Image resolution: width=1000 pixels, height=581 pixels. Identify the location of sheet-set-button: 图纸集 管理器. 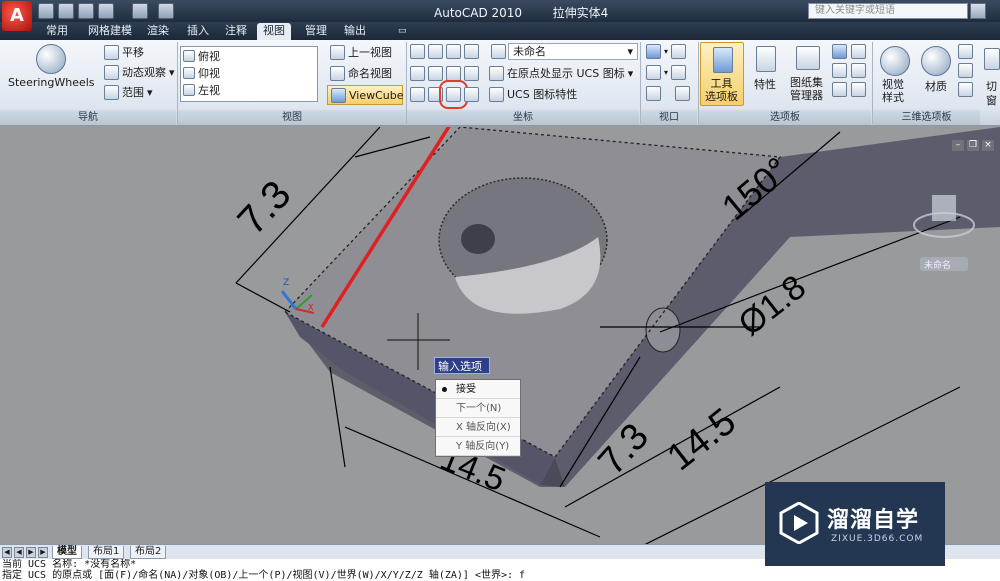
(808, 74).